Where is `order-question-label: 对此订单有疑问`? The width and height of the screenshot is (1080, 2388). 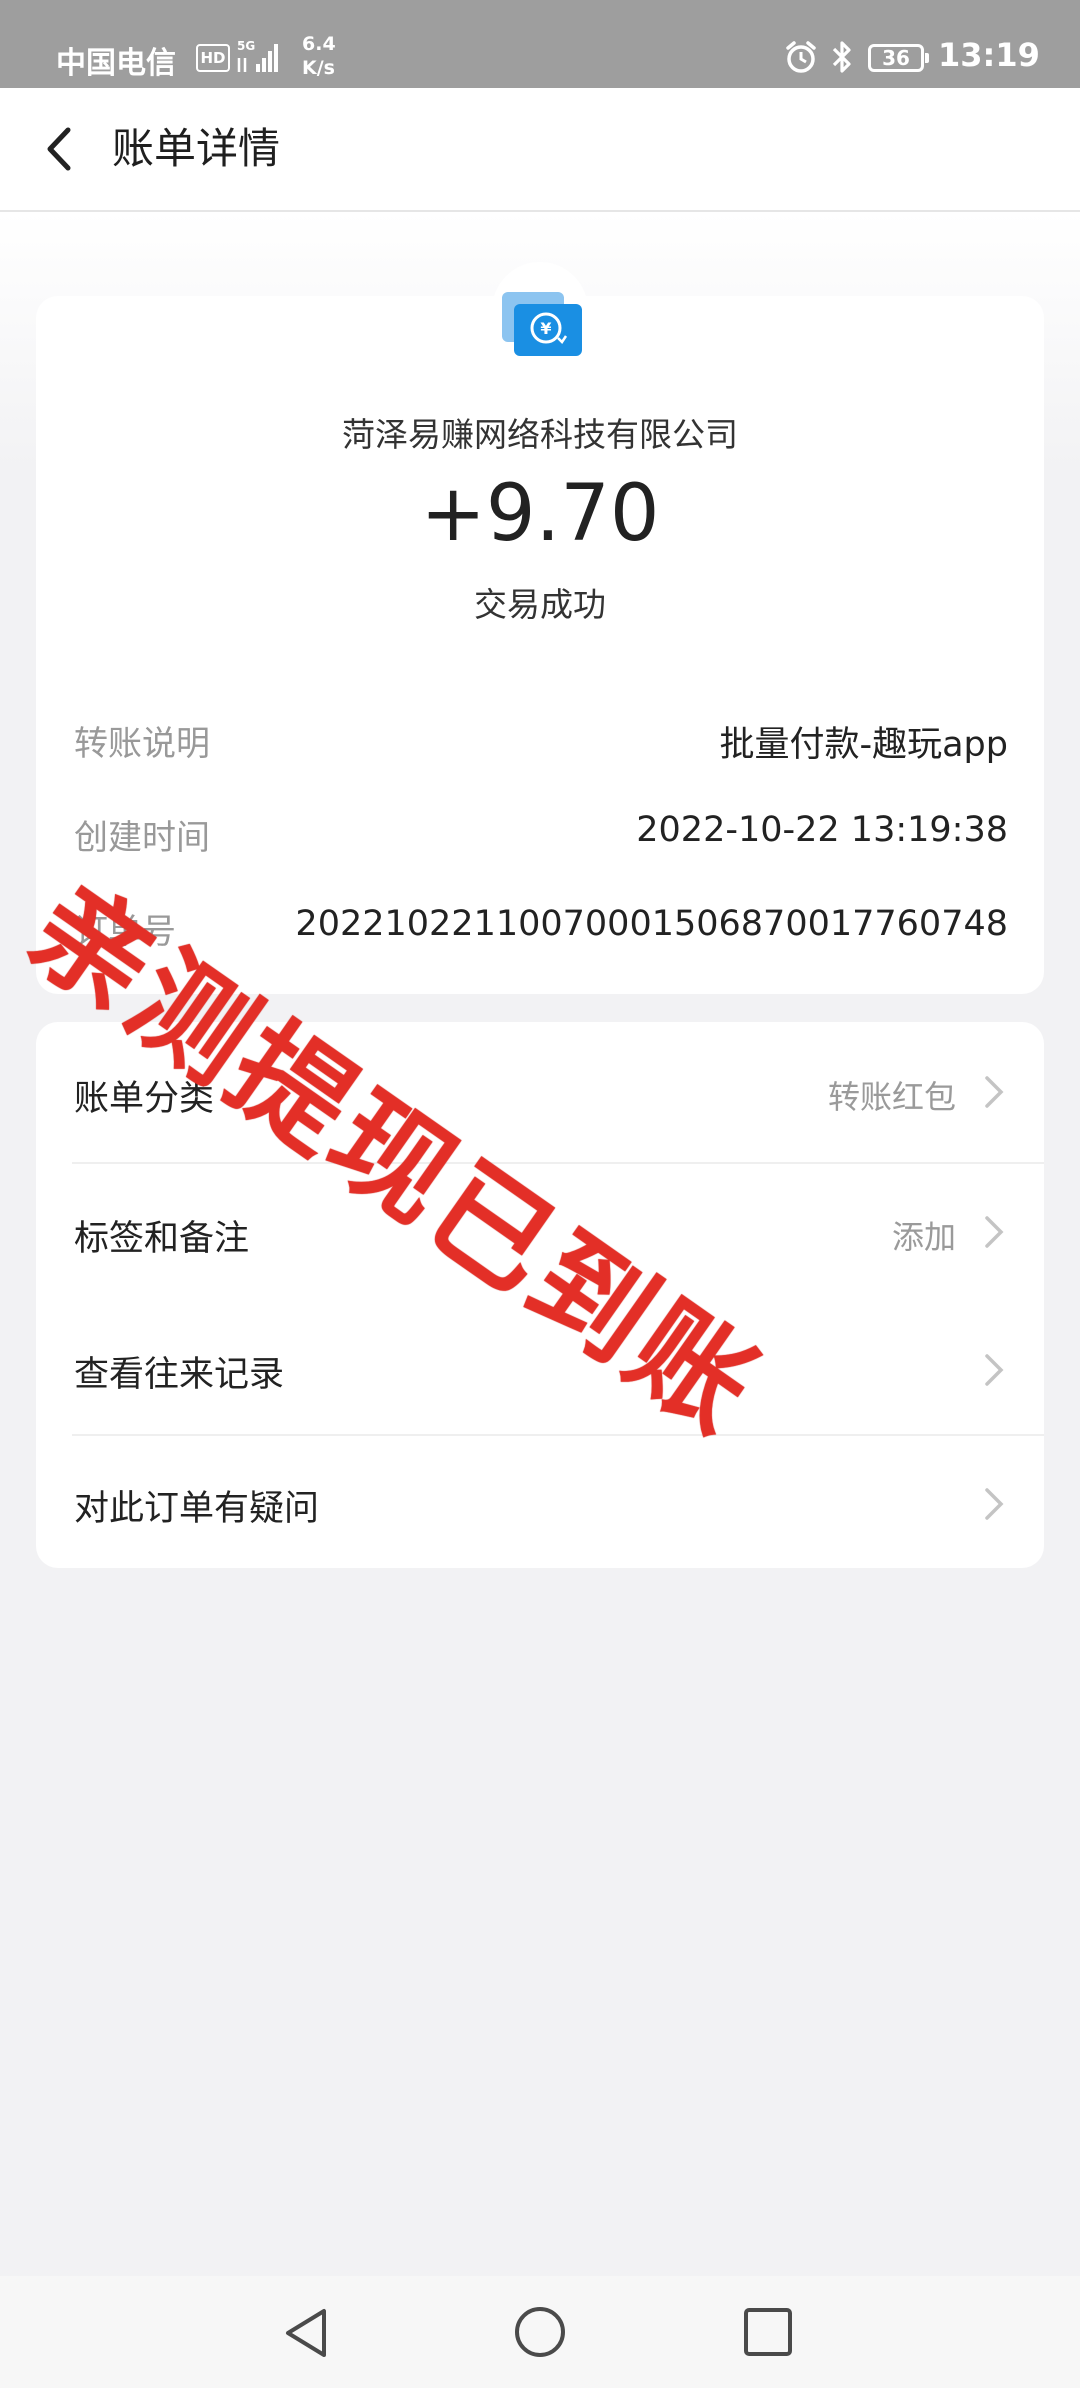
order-question-label: 对此订单有疑问 is located at coordinates (197, 1509).